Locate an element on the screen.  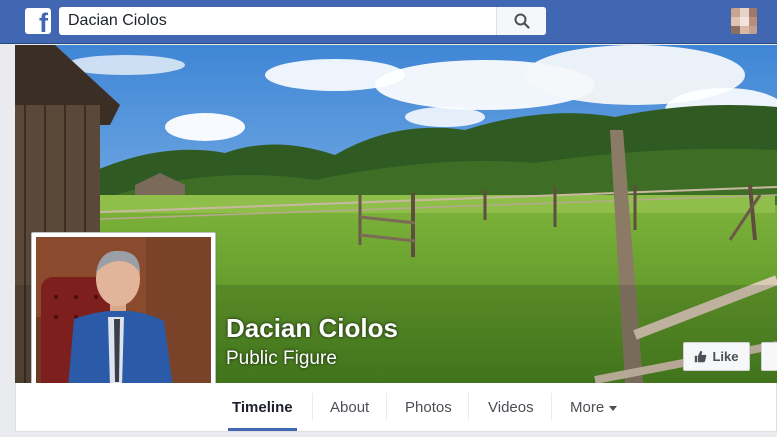
user-avatar is located at coordinates (744, 21).